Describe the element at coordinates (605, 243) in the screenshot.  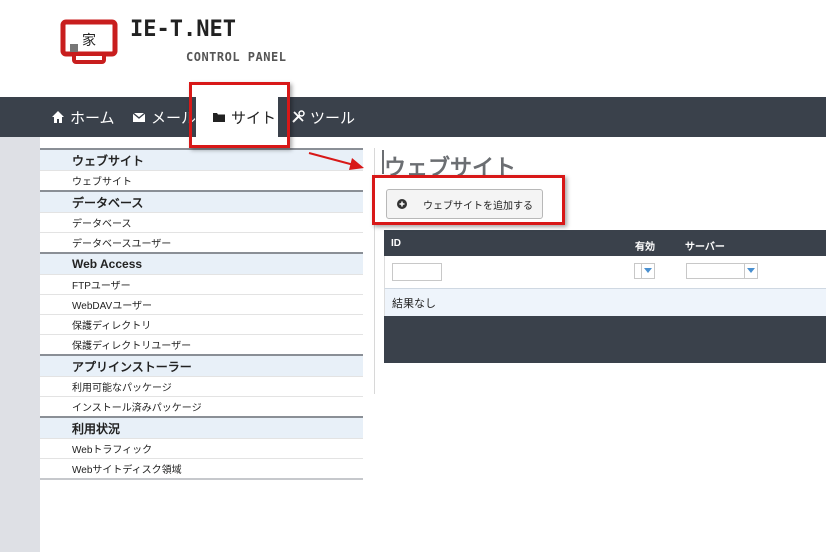
I see `grid-header: ID 有効 サーバー` at that location.